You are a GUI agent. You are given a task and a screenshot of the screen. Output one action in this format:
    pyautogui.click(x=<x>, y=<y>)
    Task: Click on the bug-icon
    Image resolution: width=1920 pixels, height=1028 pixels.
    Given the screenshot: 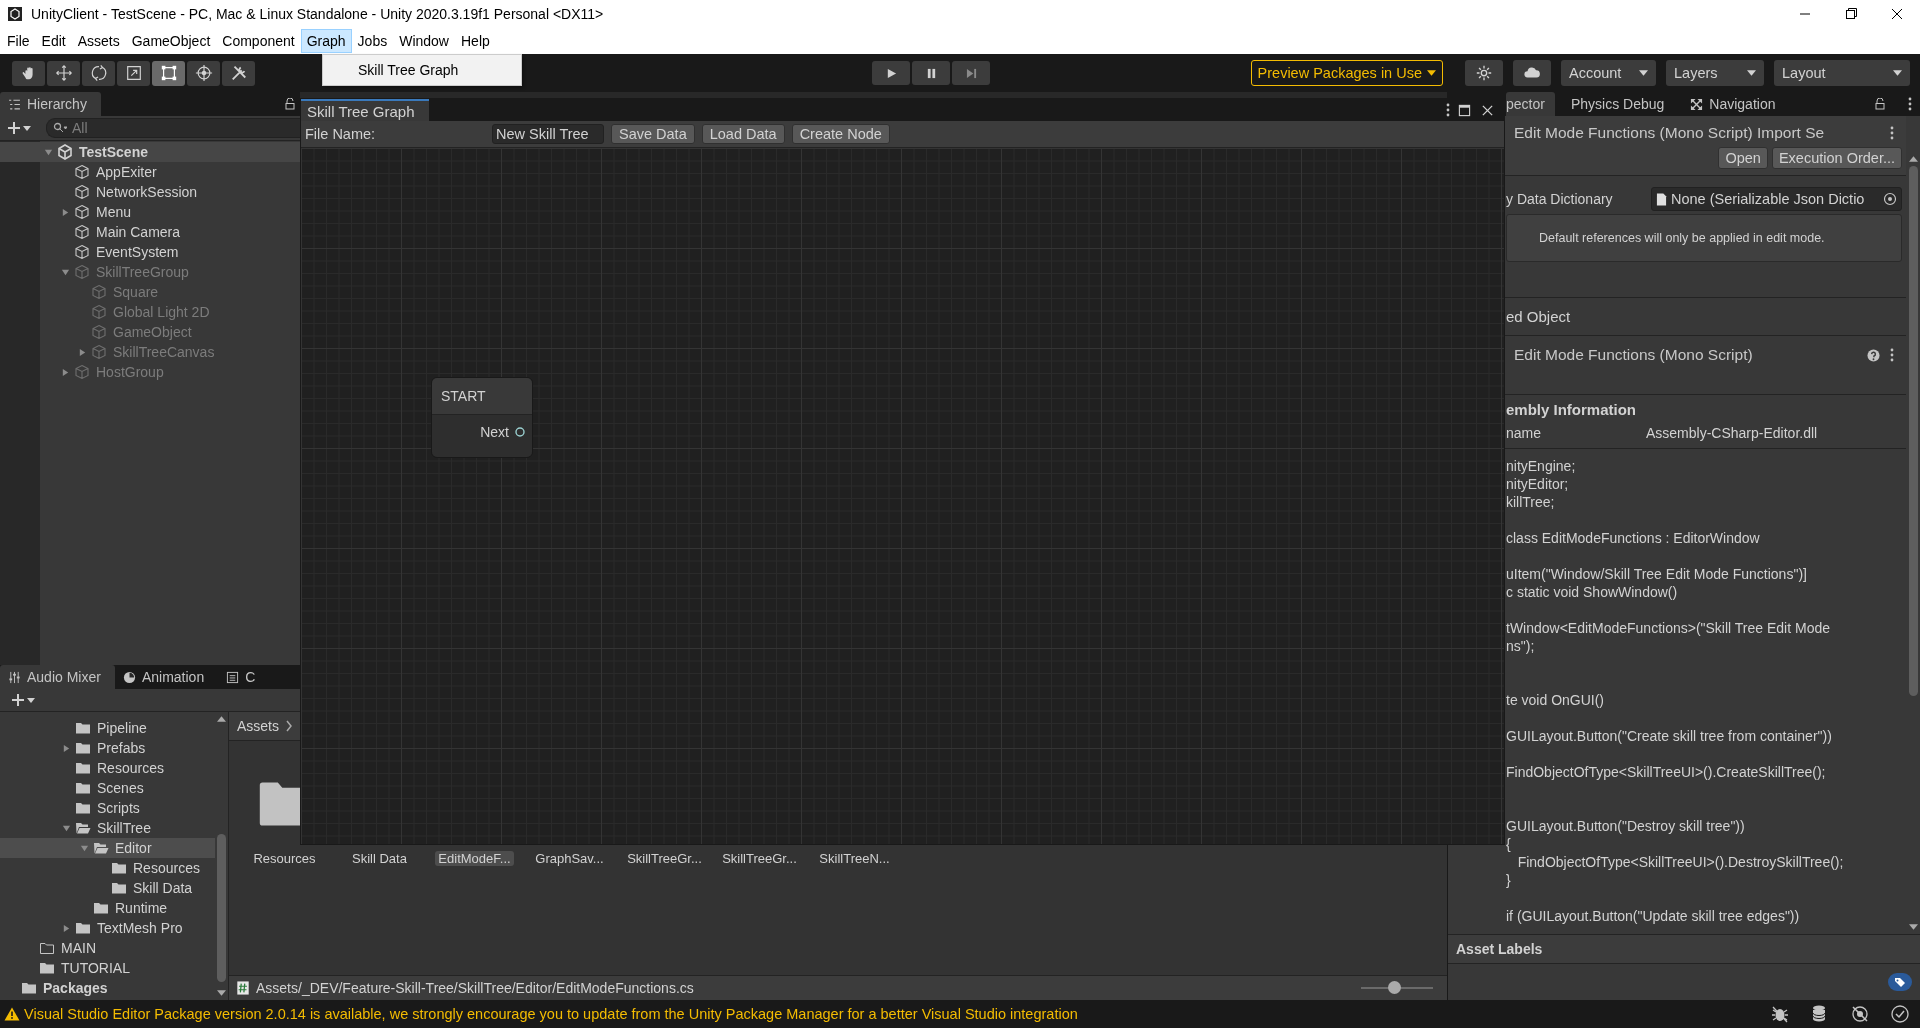 What is the action you would take?
    pyautogui.click(x=1780, y=1014)
    